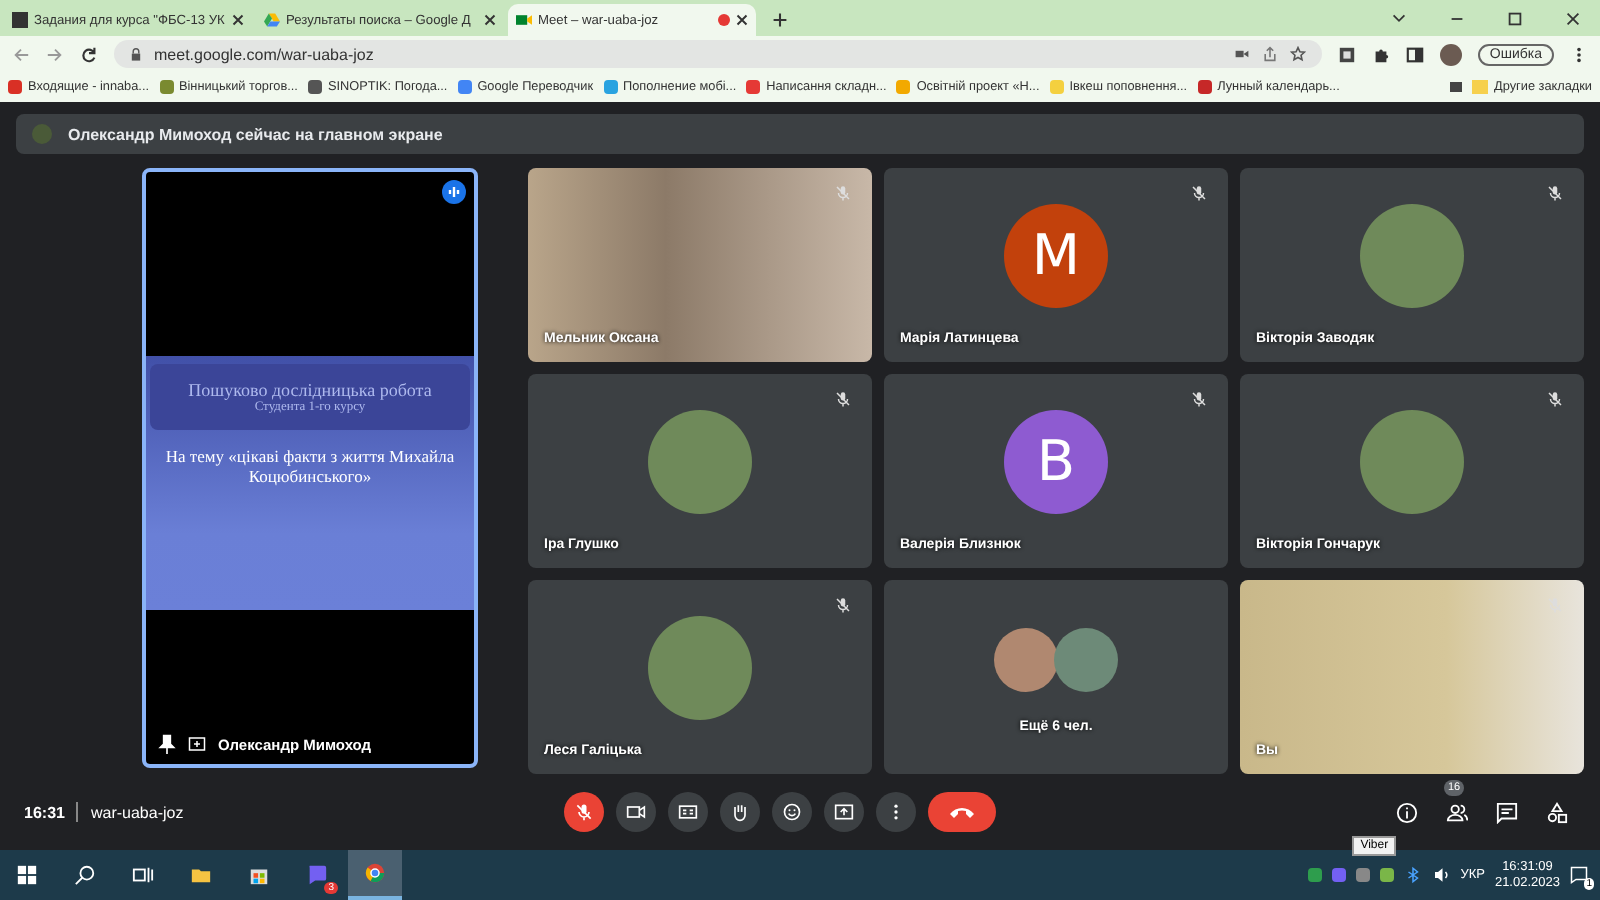 This screenshot has height=900, width=1600. I want to click on end-call-button, so click(962, 812).